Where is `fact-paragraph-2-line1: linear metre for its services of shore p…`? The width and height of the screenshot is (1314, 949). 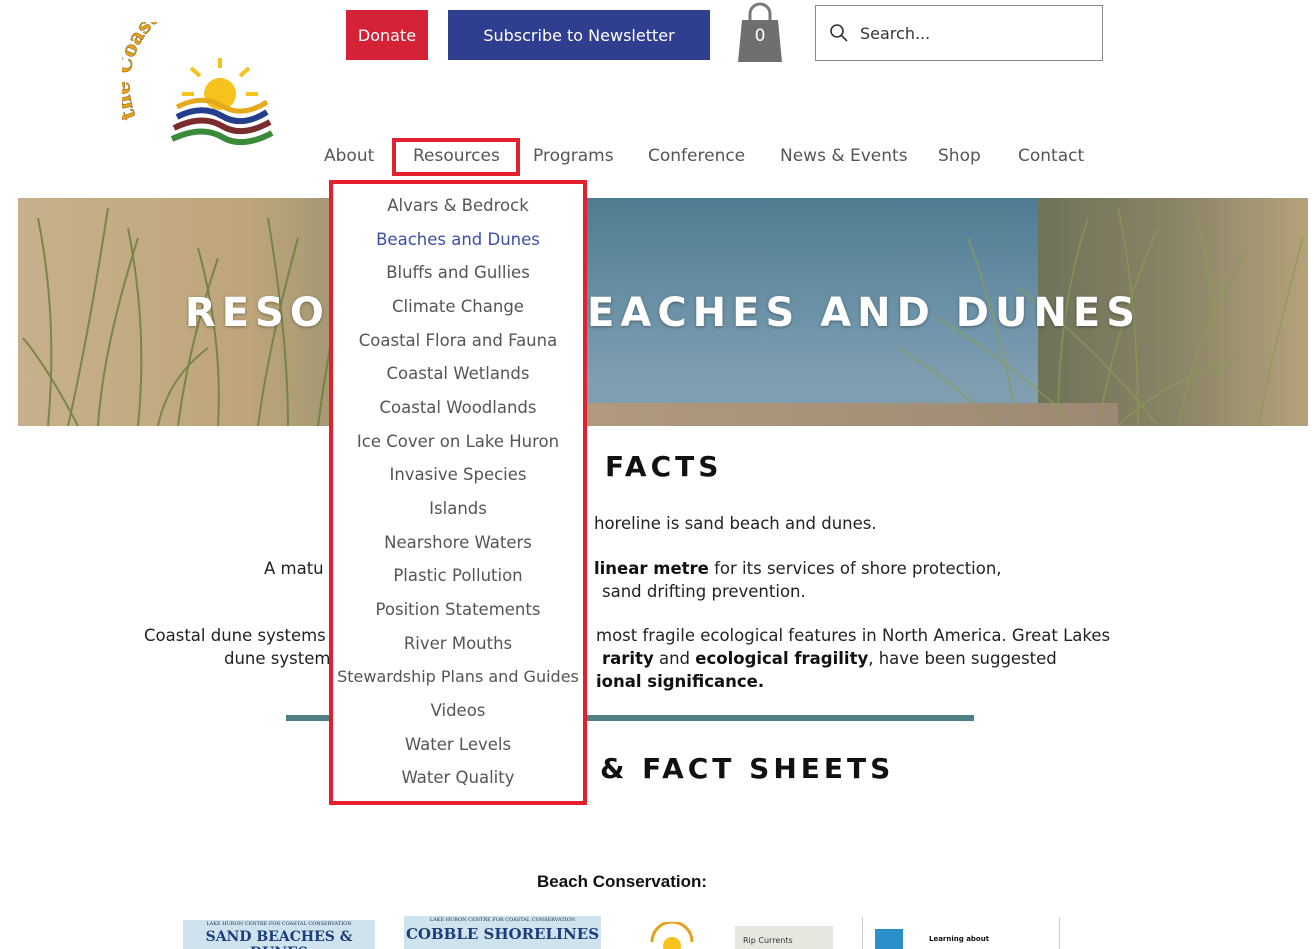 fact-paragraph-2-line1: linear metre for its services of shore p… is located at coordinates (798, 568).